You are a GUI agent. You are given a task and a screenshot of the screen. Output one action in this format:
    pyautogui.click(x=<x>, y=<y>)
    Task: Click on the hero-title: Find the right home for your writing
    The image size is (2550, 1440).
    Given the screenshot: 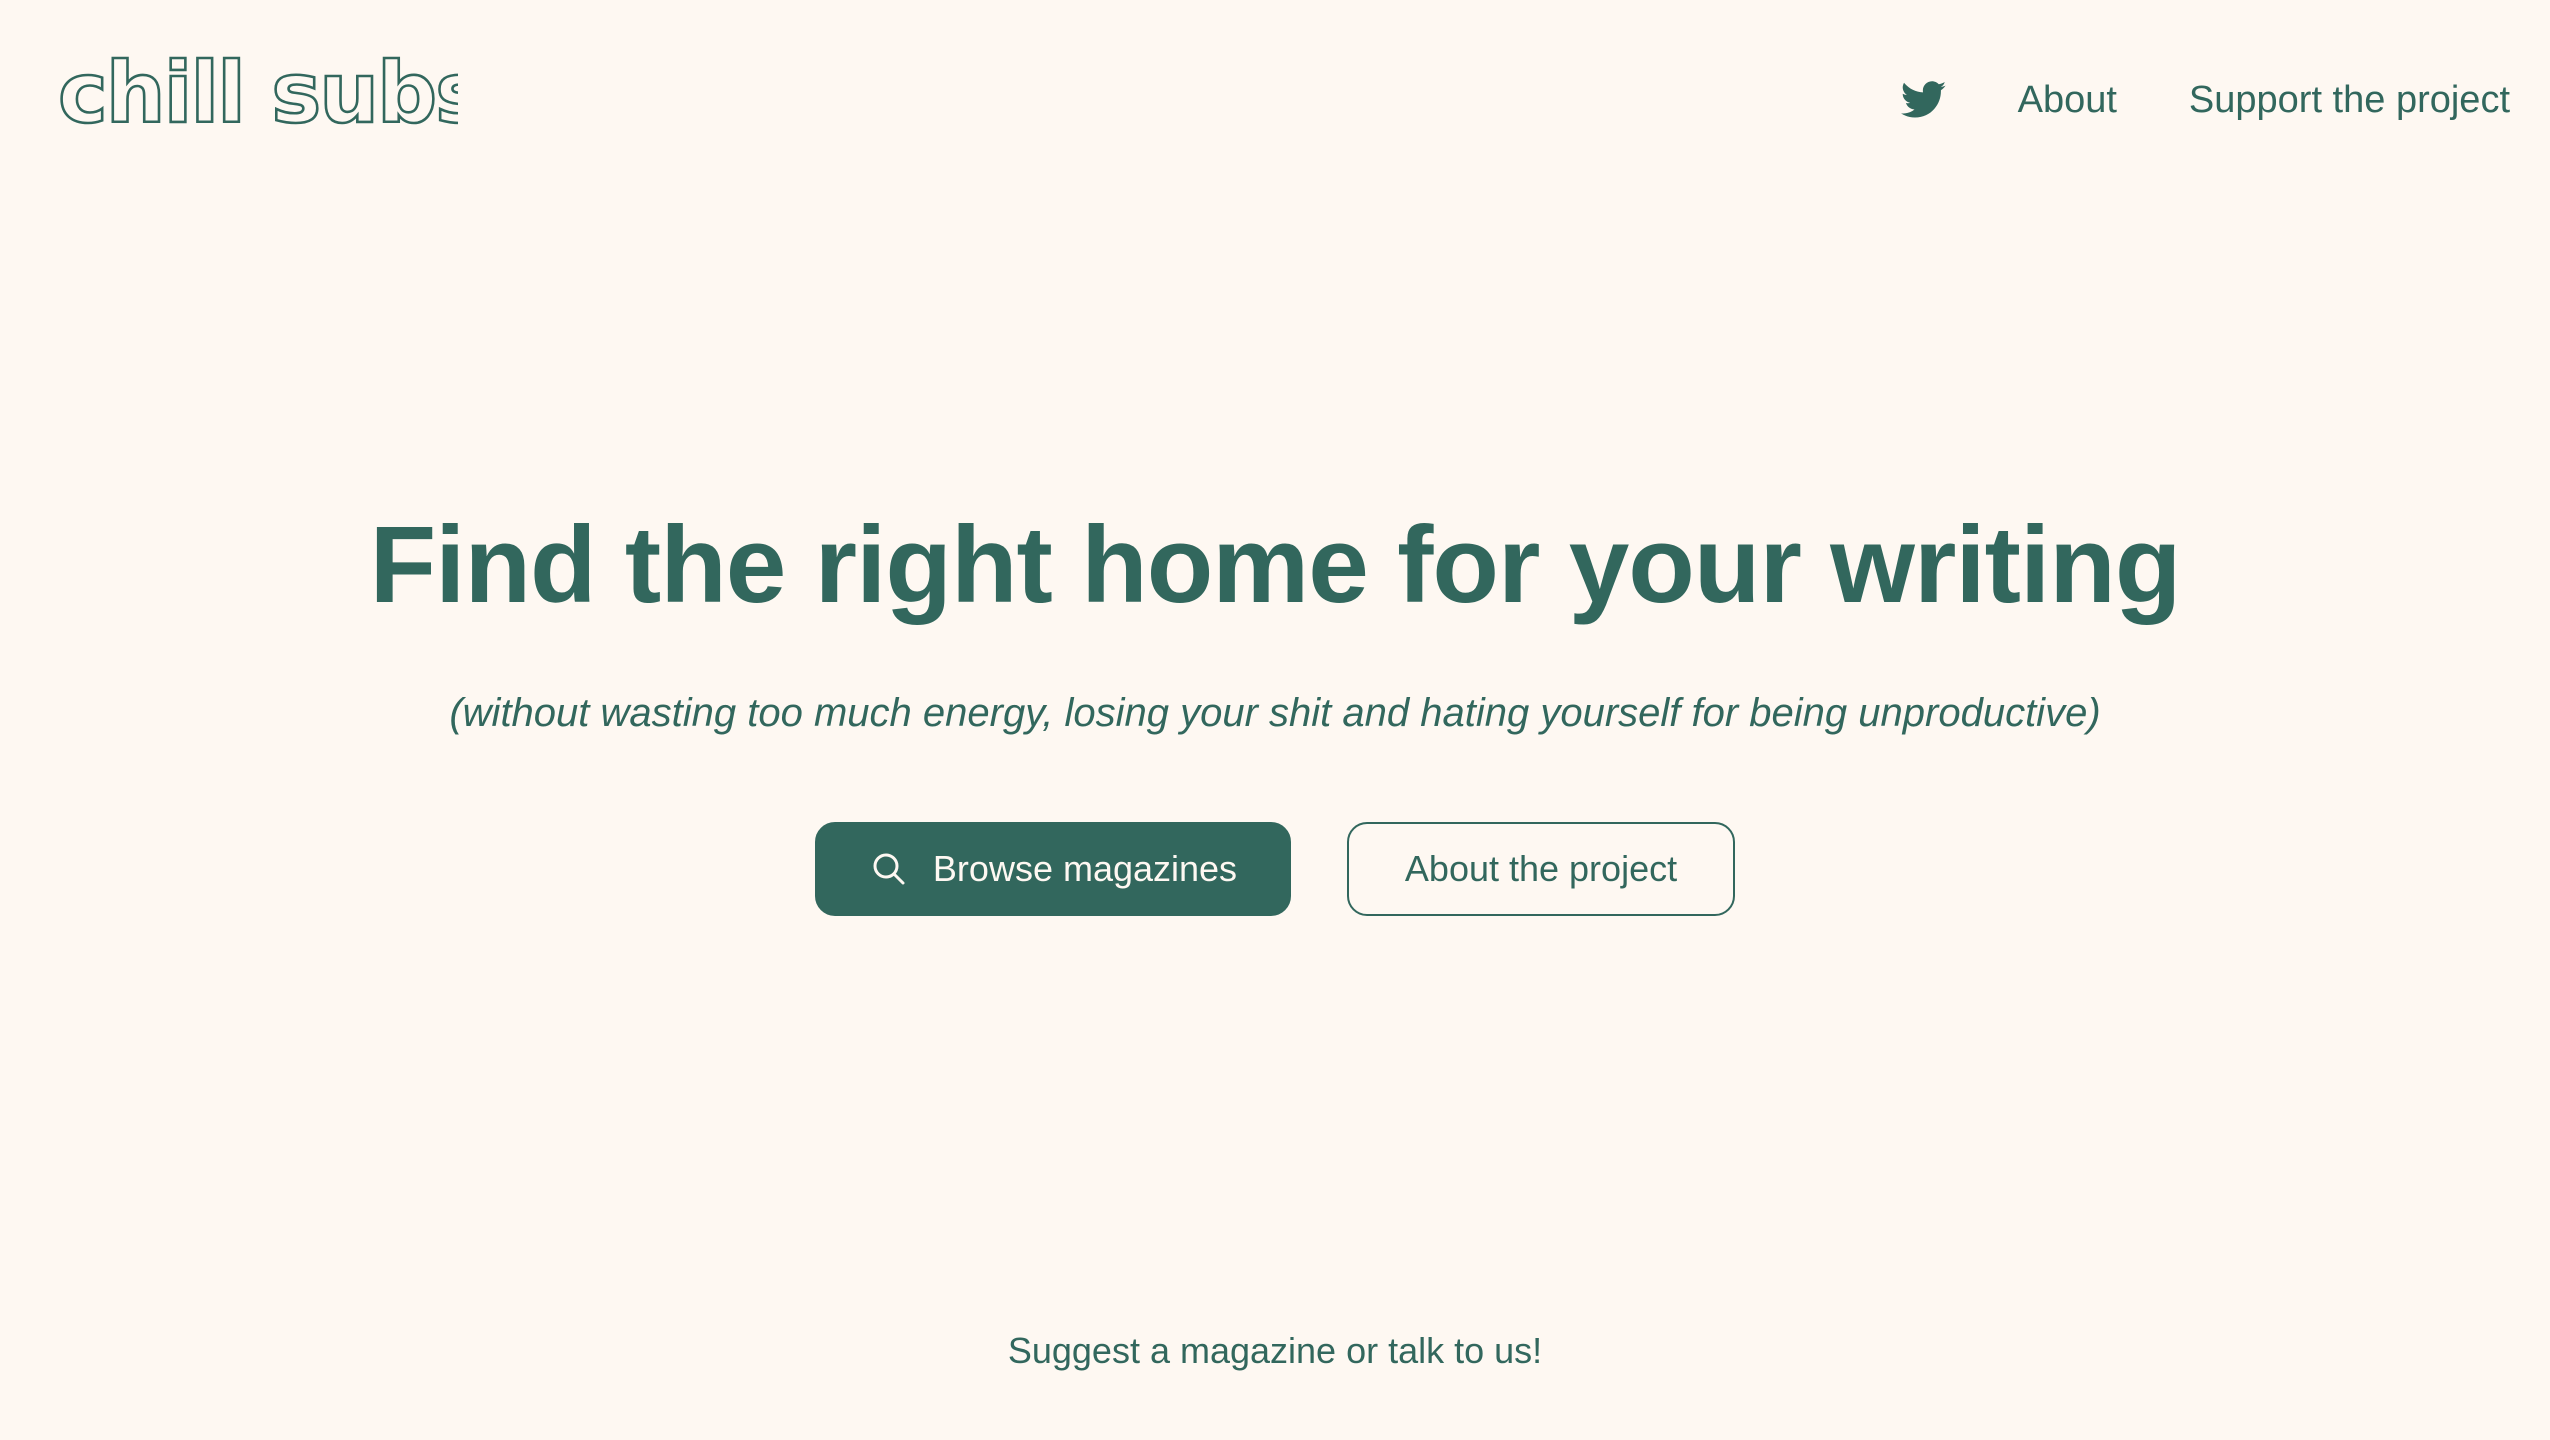 What is the action you would take?
    pyautogui.click(x=1275, y=565)
    